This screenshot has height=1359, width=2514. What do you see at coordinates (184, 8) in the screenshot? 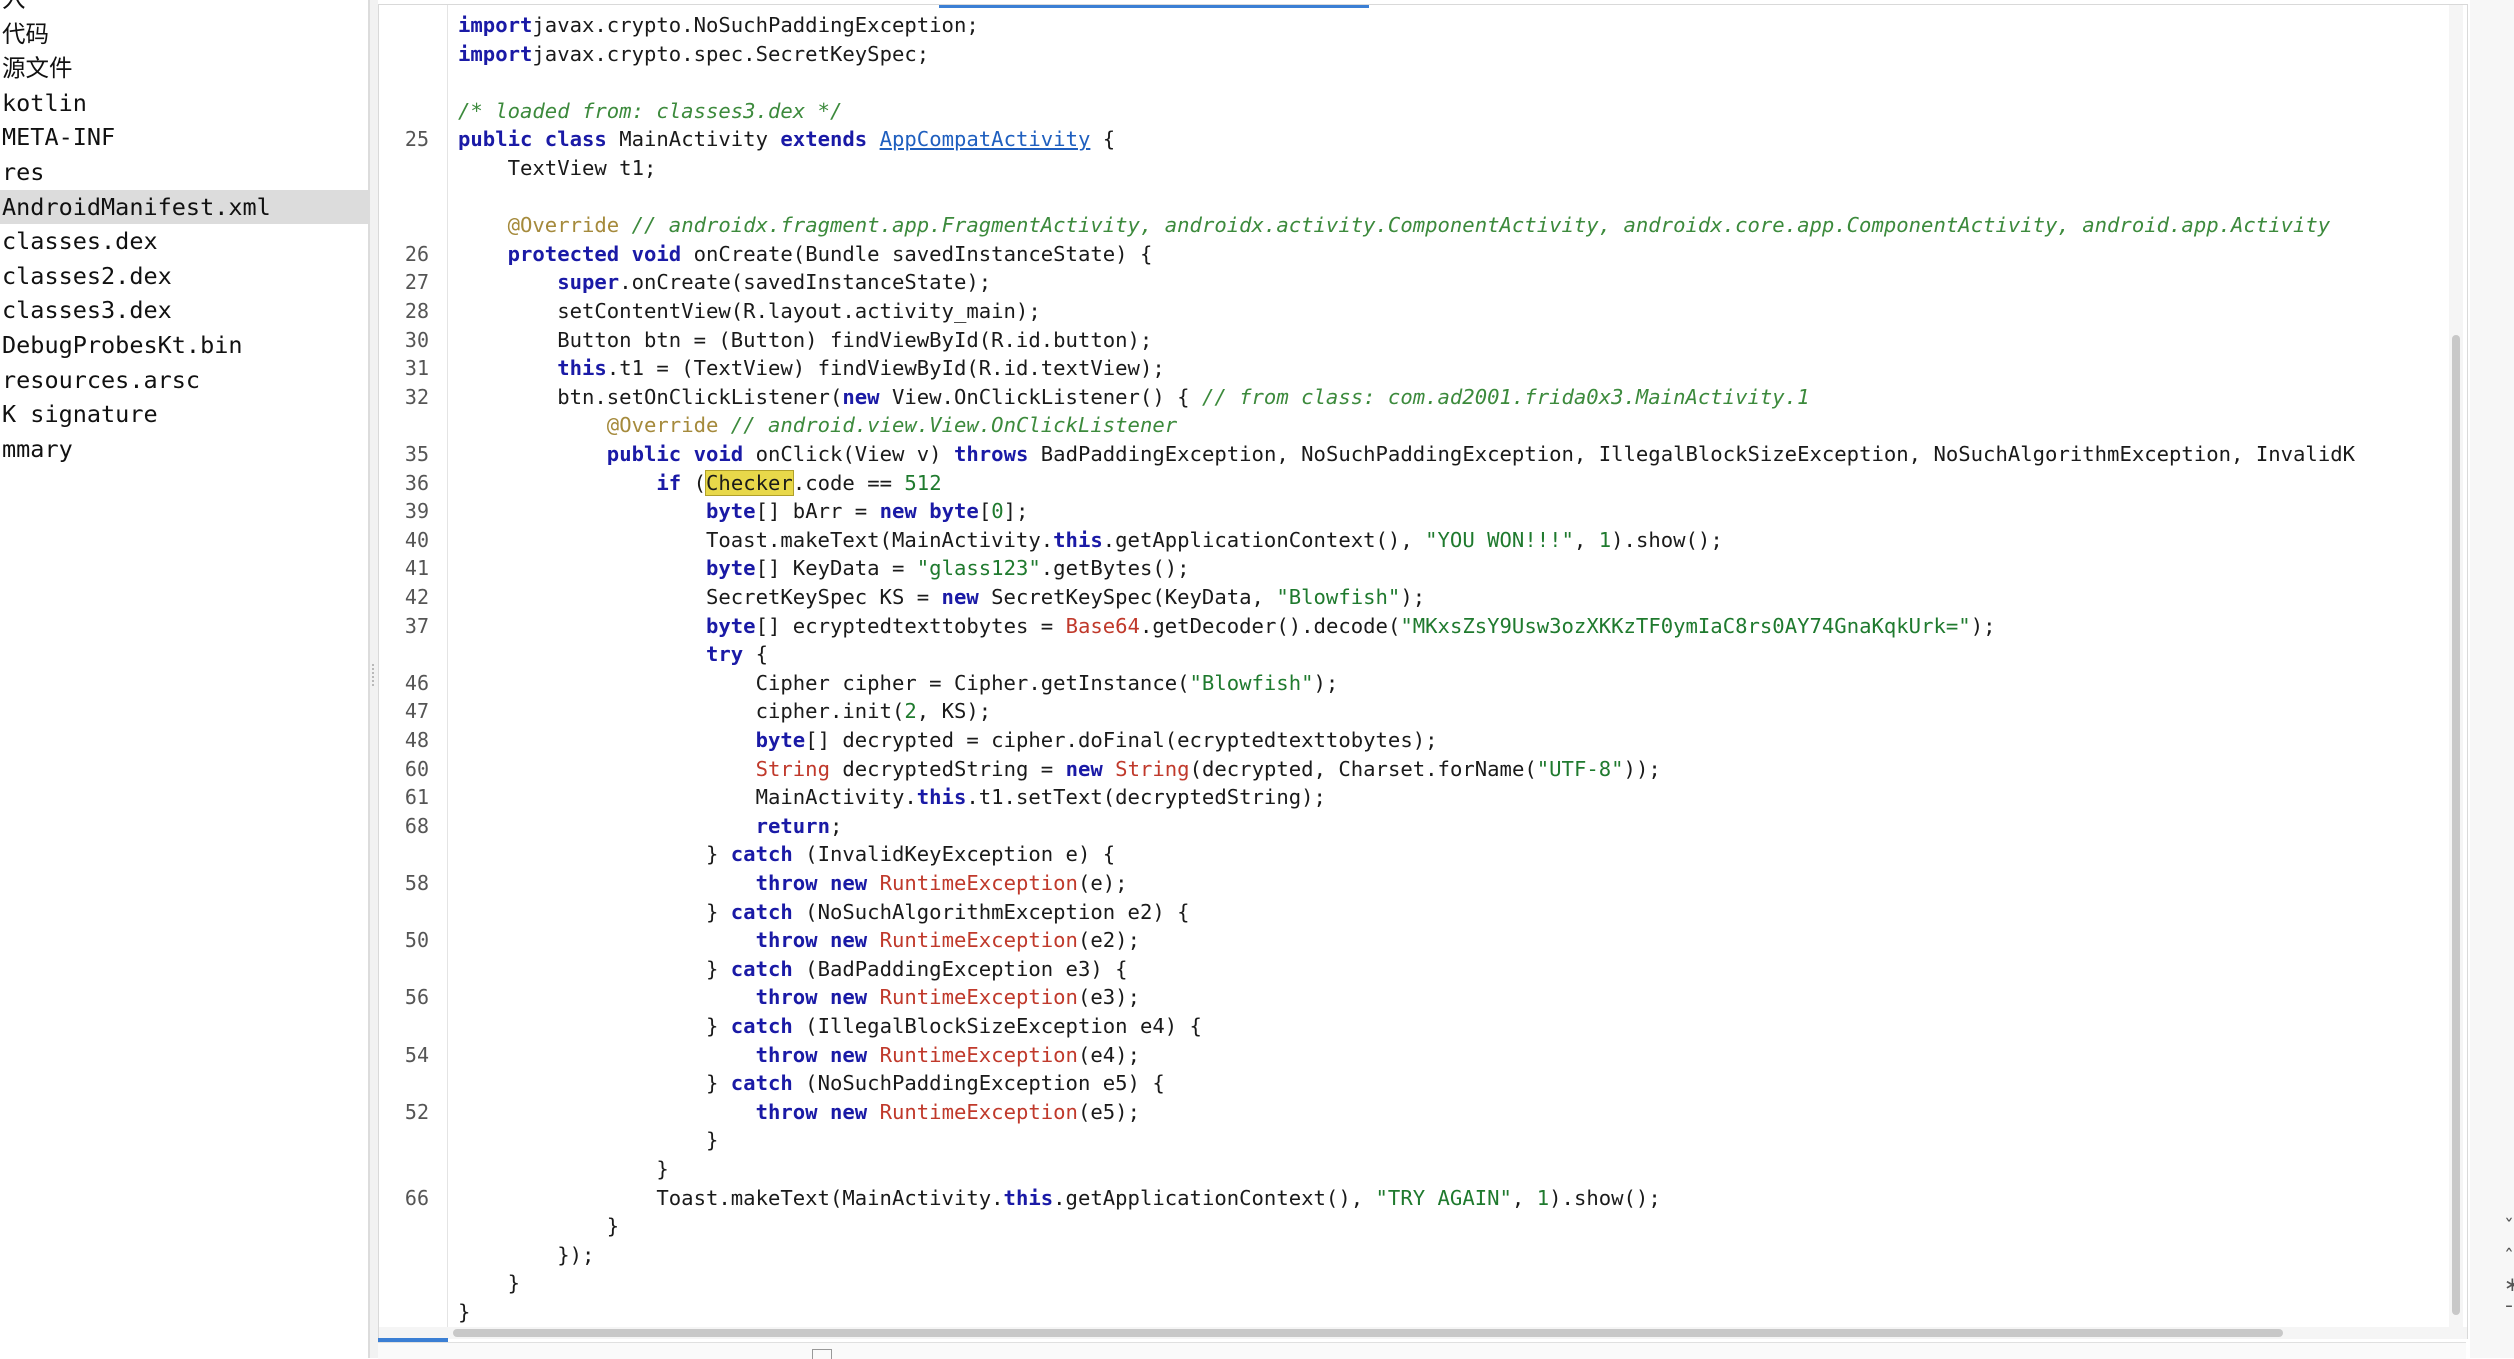
I see `tree-item: 入` at bounding box center [184, 8].